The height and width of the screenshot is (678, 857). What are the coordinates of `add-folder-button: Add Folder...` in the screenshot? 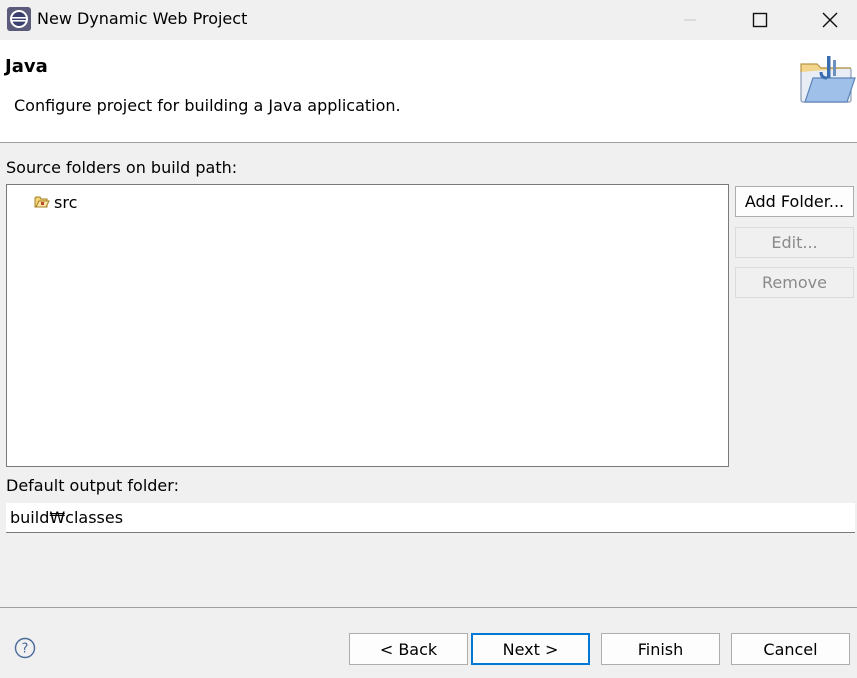 It's located at (794, 201).